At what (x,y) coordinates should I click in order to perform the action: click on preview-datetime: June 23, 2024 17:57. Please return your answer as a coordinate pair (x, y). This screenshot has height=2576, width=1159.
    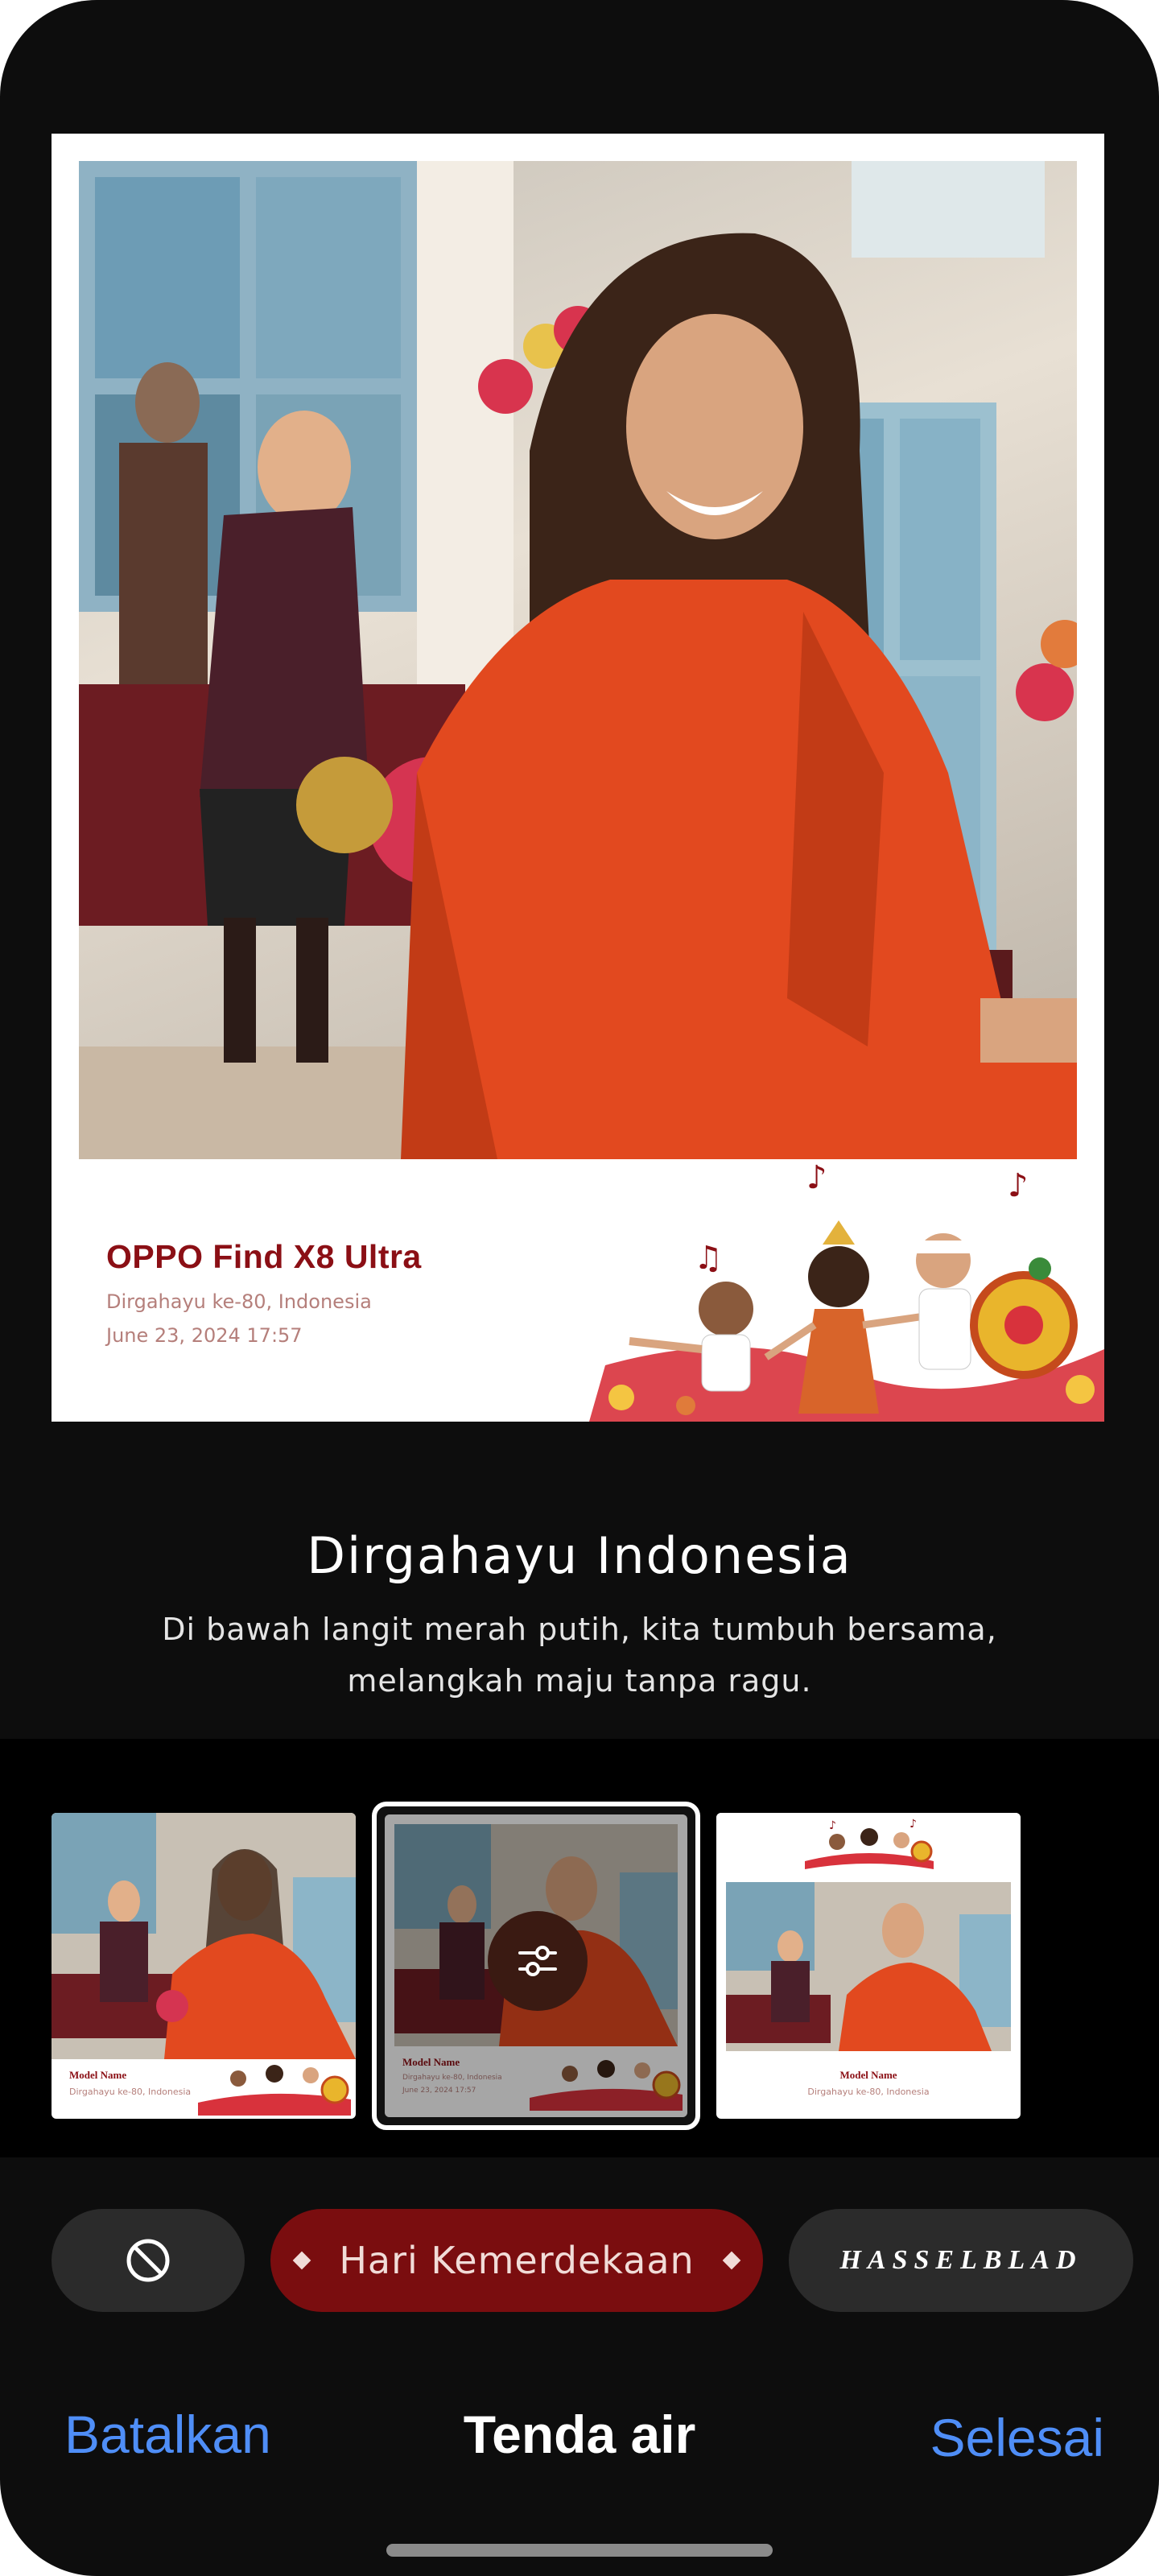
    Looking at the image, I should click on (204, 1335).